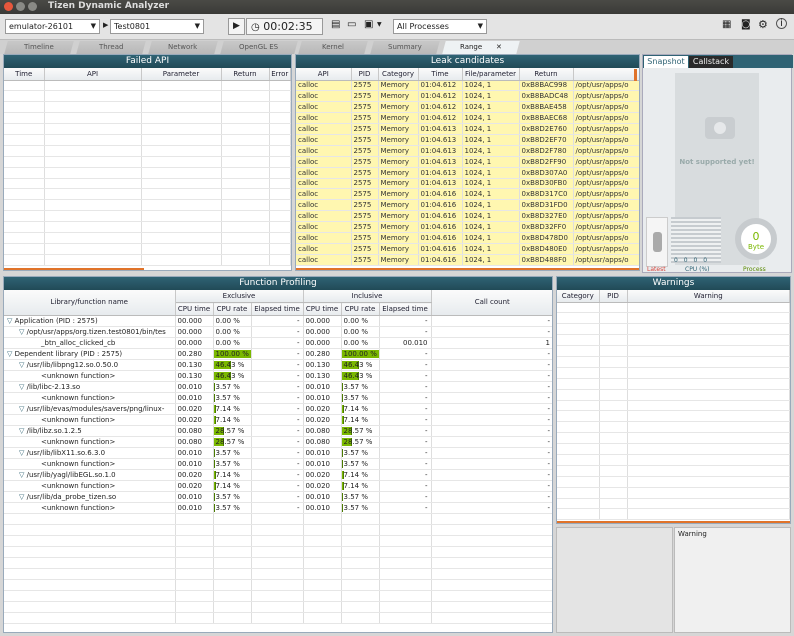 This screenshot has height=636, width=794. I want to click on col-ex-elapsed: Elapsed time, so click(277, 309).